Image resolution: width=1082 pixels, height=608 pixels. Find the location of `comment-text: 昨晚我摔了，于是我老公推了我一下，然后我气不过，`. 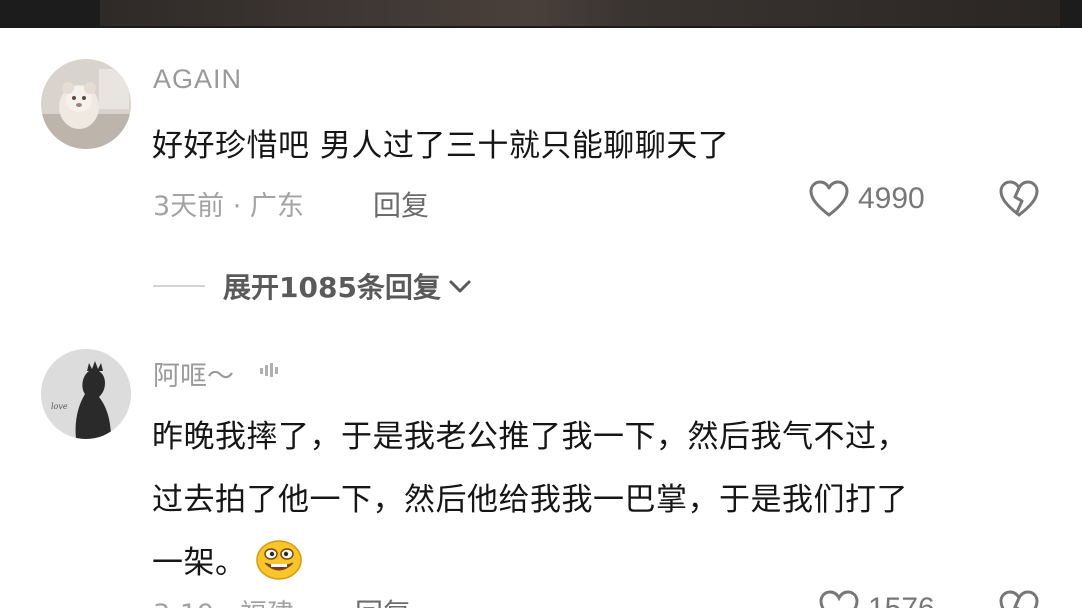

comment-text: 昨晚我摔了，于是我老公推了我一下，然后我气不过， is located at coordinates (530, 437).